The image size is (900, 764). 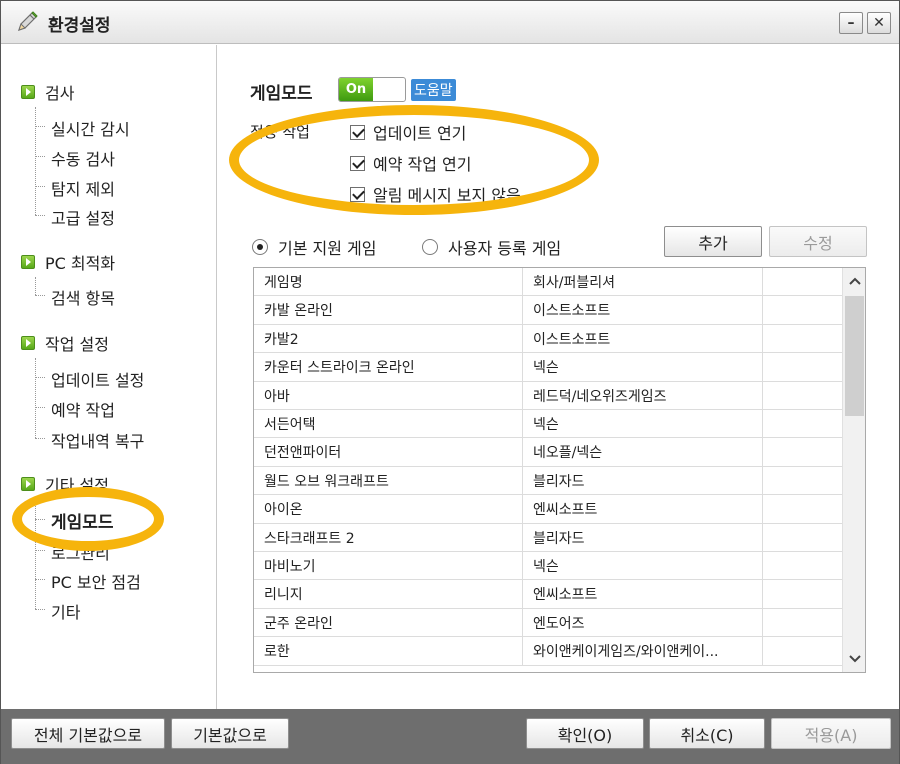 What do you see at coordinates (65, 611) in the screenshot?
I see `sidebar-item-etc: 기타` at bounding box center [65, 611].